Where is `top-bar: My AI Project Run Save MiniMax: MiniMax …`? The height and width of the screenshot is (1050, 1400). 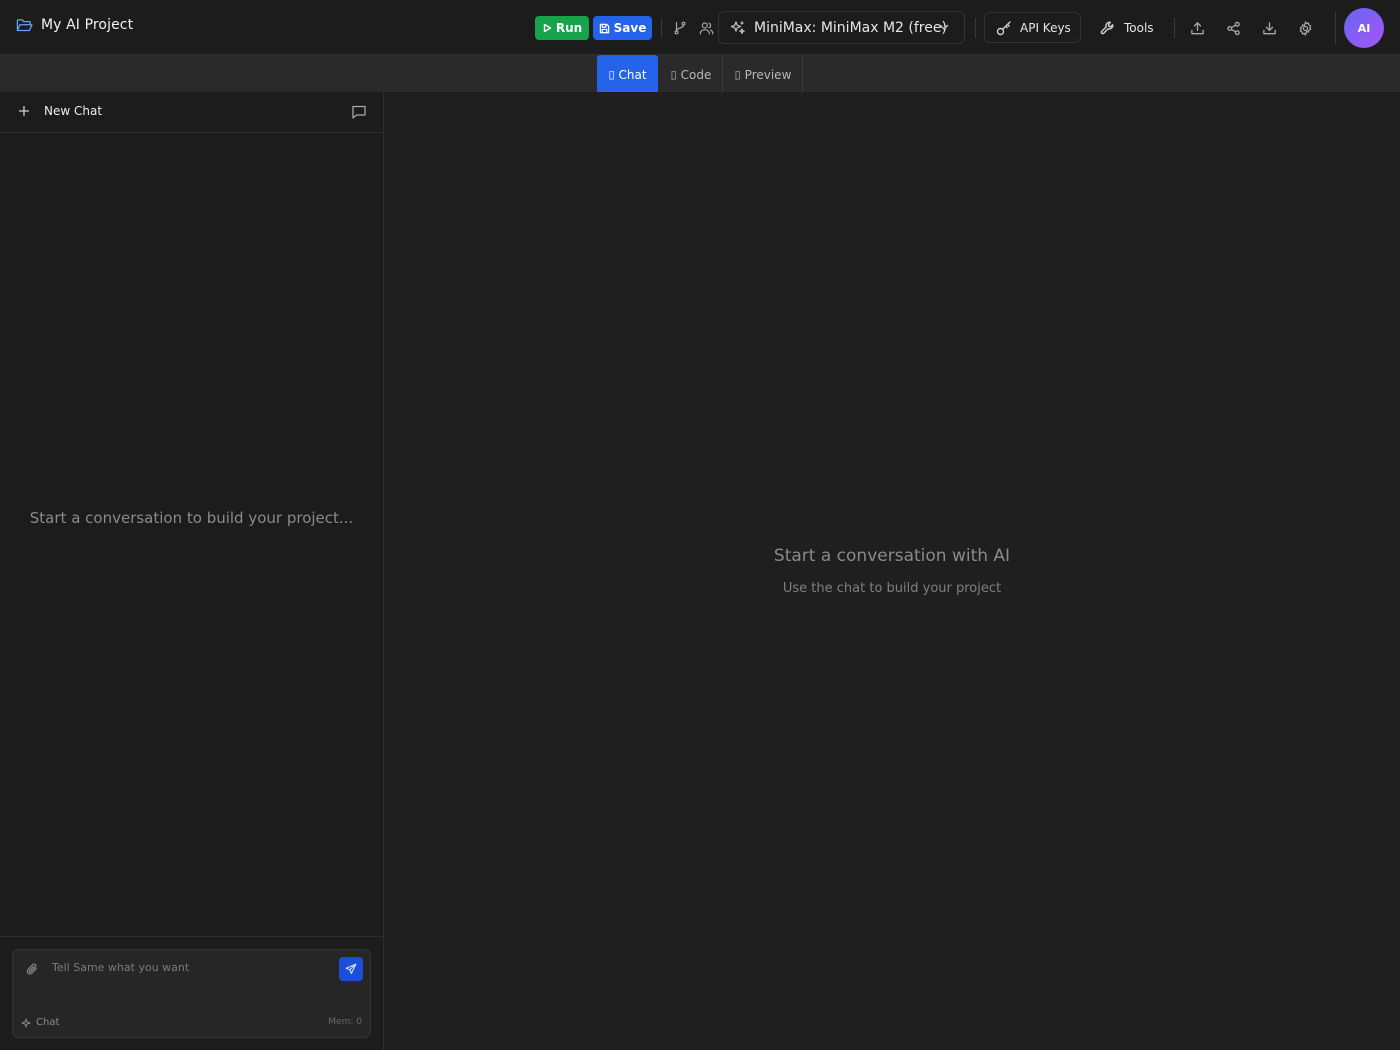
top-bar: My AI Project Run Save MiniMax: MiniMax … is located at coordinates (700, 27).